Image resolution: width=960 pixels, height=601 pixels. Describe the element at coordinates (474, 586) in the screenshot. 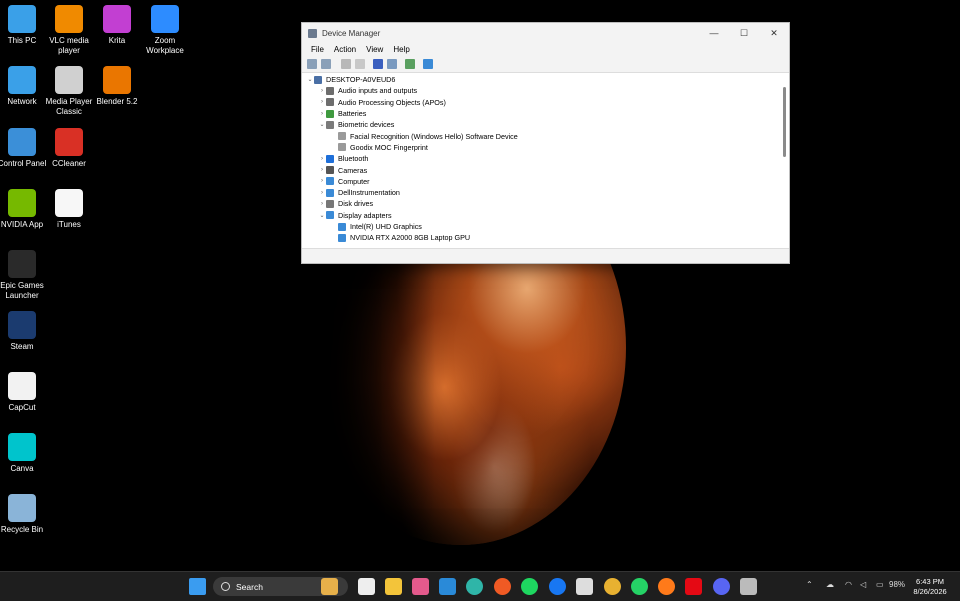

I see `taskbar-edge-icon` at that location.